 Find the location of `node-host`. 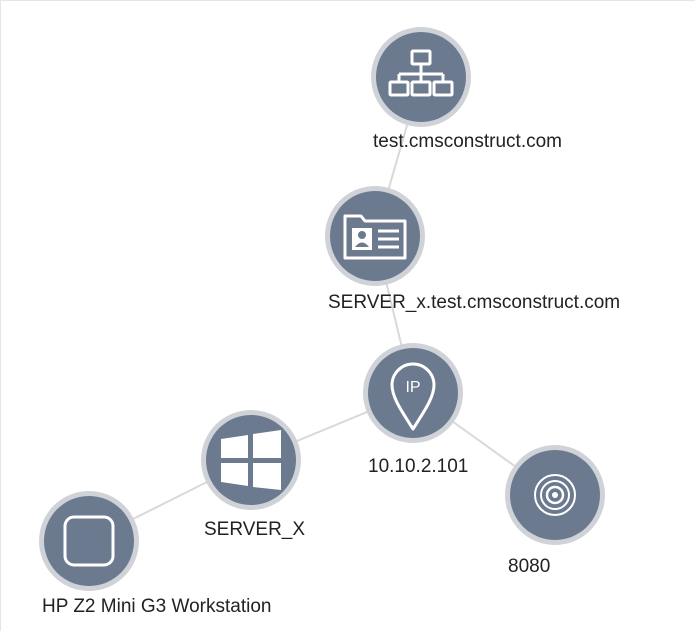

node-host is located at coordinates (375, 236).